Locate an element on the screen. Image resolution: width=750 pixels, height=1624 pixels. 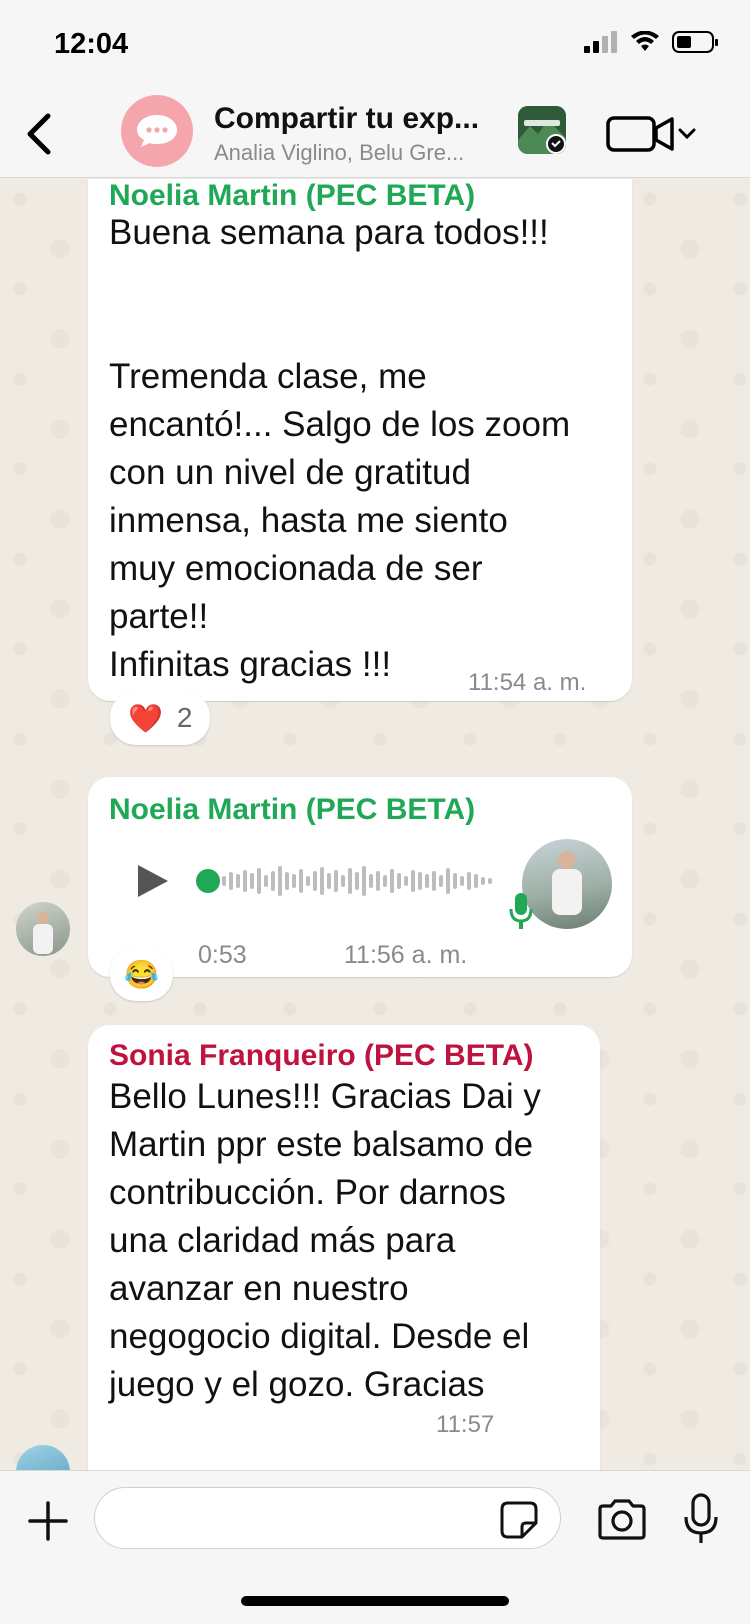
reaction-badge: 😂 is located at coordinates (141, 974).